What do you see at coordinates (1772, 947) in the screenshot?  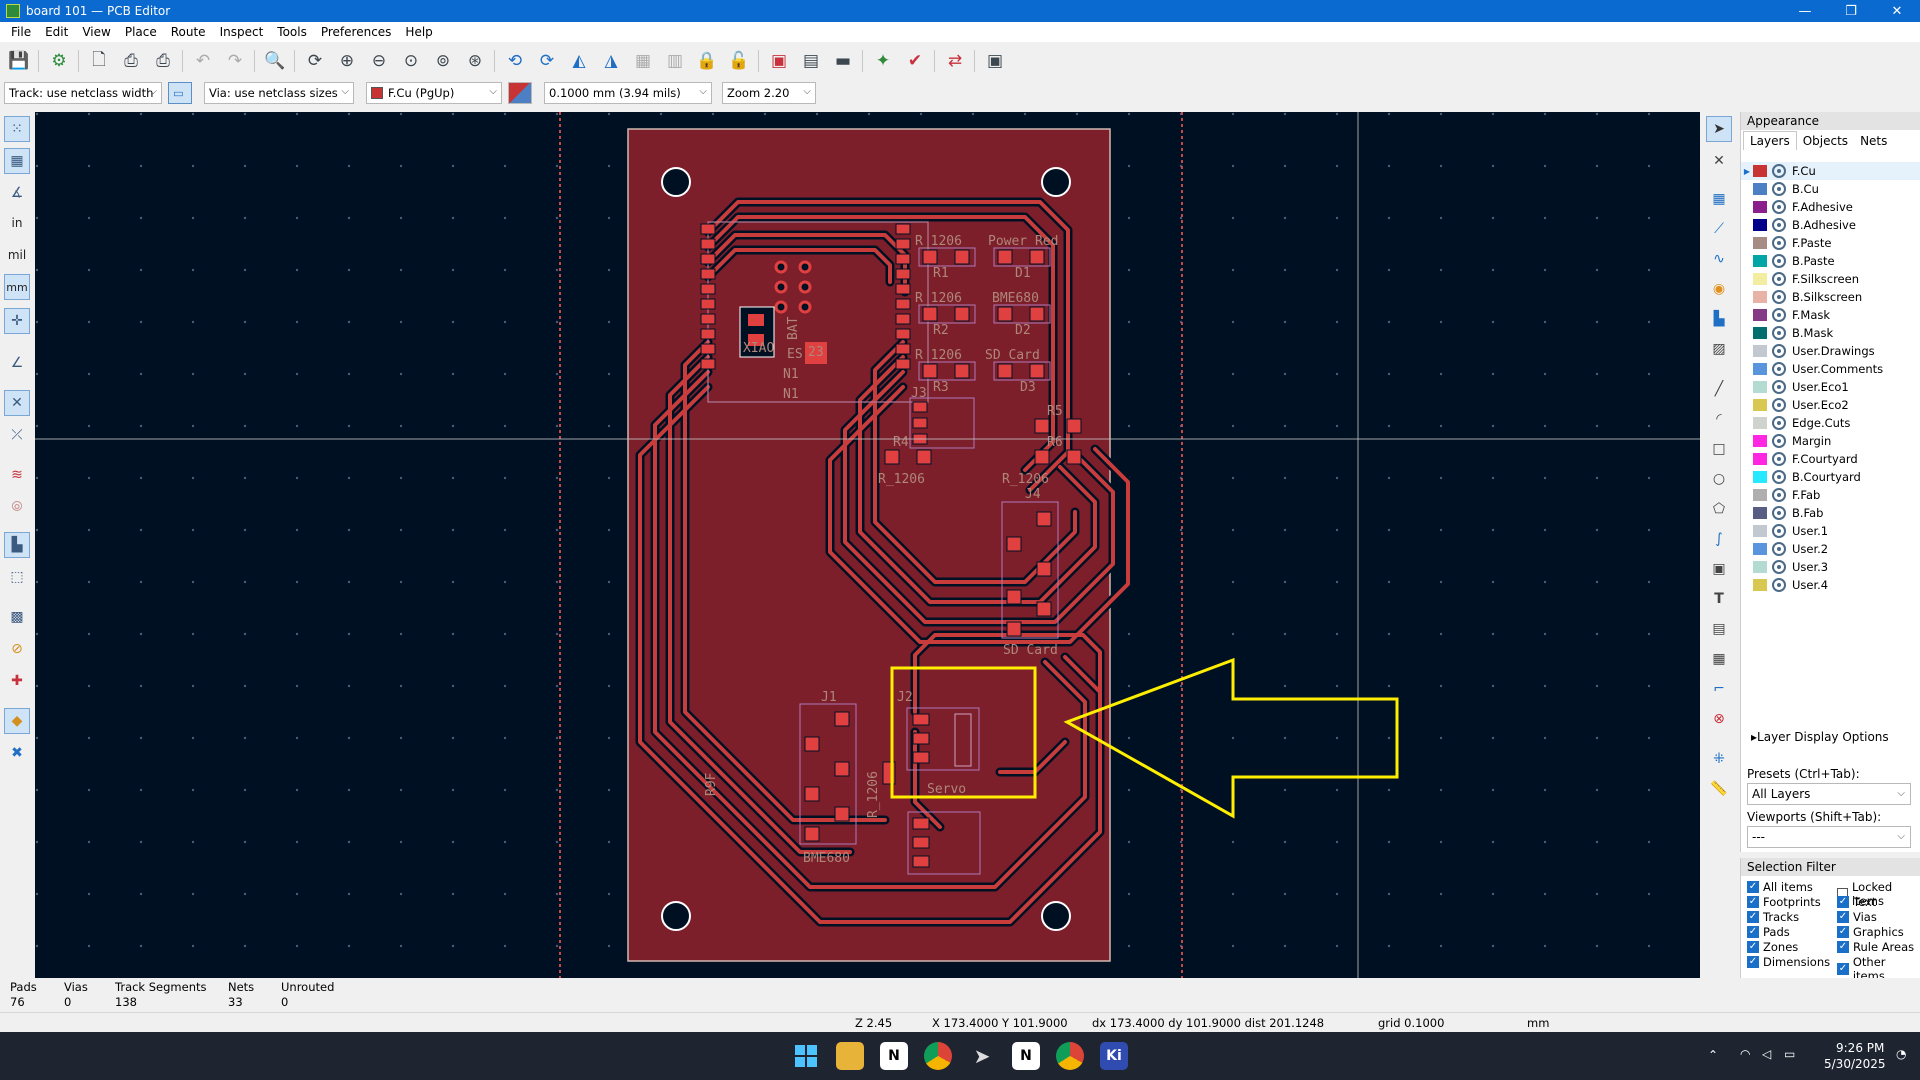 I see `filter-checkbox: ✓ Zones` at bounding box center [1772, 947].